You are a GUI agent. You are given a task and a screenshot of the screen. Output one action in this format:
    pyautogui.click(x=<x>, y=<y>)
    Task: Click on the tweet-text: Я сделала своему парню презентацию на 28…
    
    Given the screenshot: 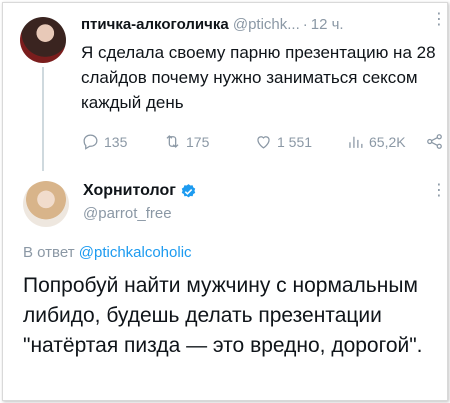 What is the action you would take?
    pyautogui.click(x=258, y=77)
    